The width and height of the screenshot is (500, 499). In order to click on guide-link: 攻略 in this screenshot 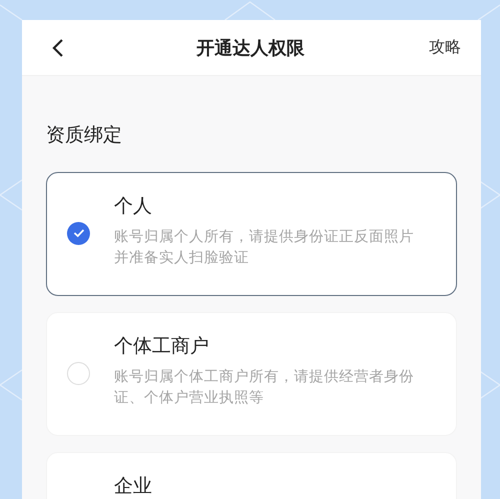, I will do `click(445, 47)`.